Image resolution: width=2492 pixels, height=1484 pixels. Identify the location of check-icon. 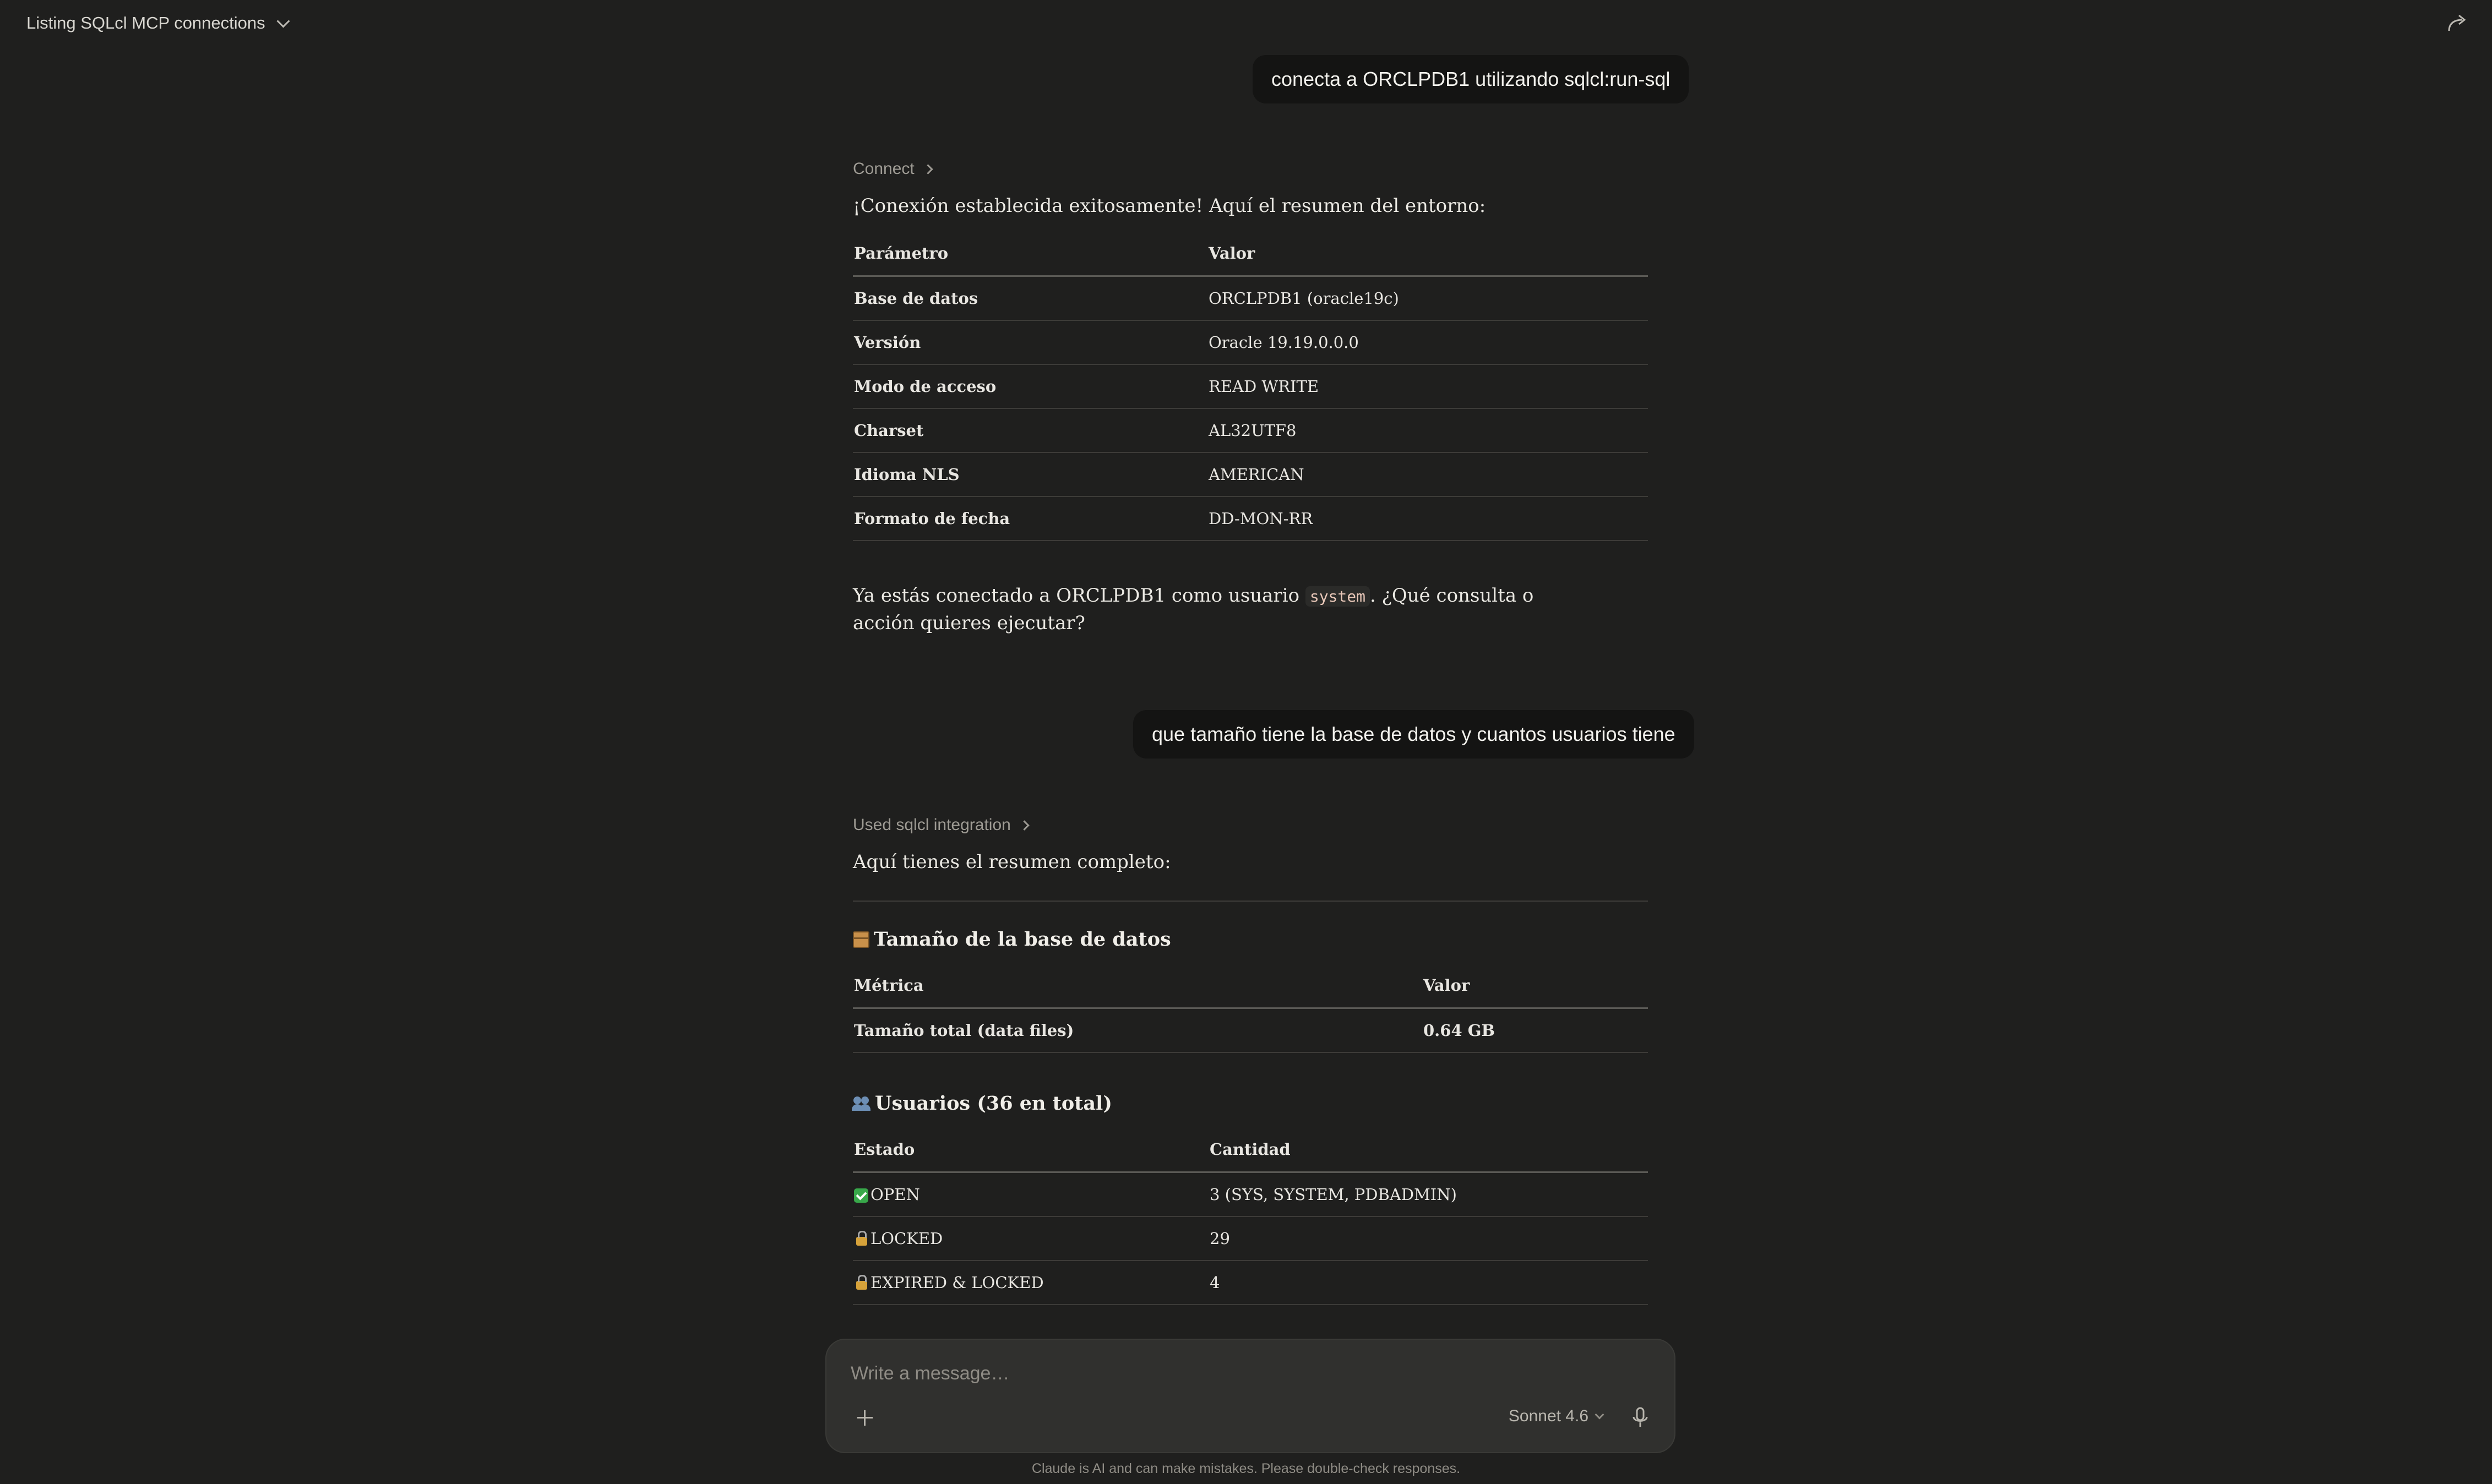
(861, 1195).